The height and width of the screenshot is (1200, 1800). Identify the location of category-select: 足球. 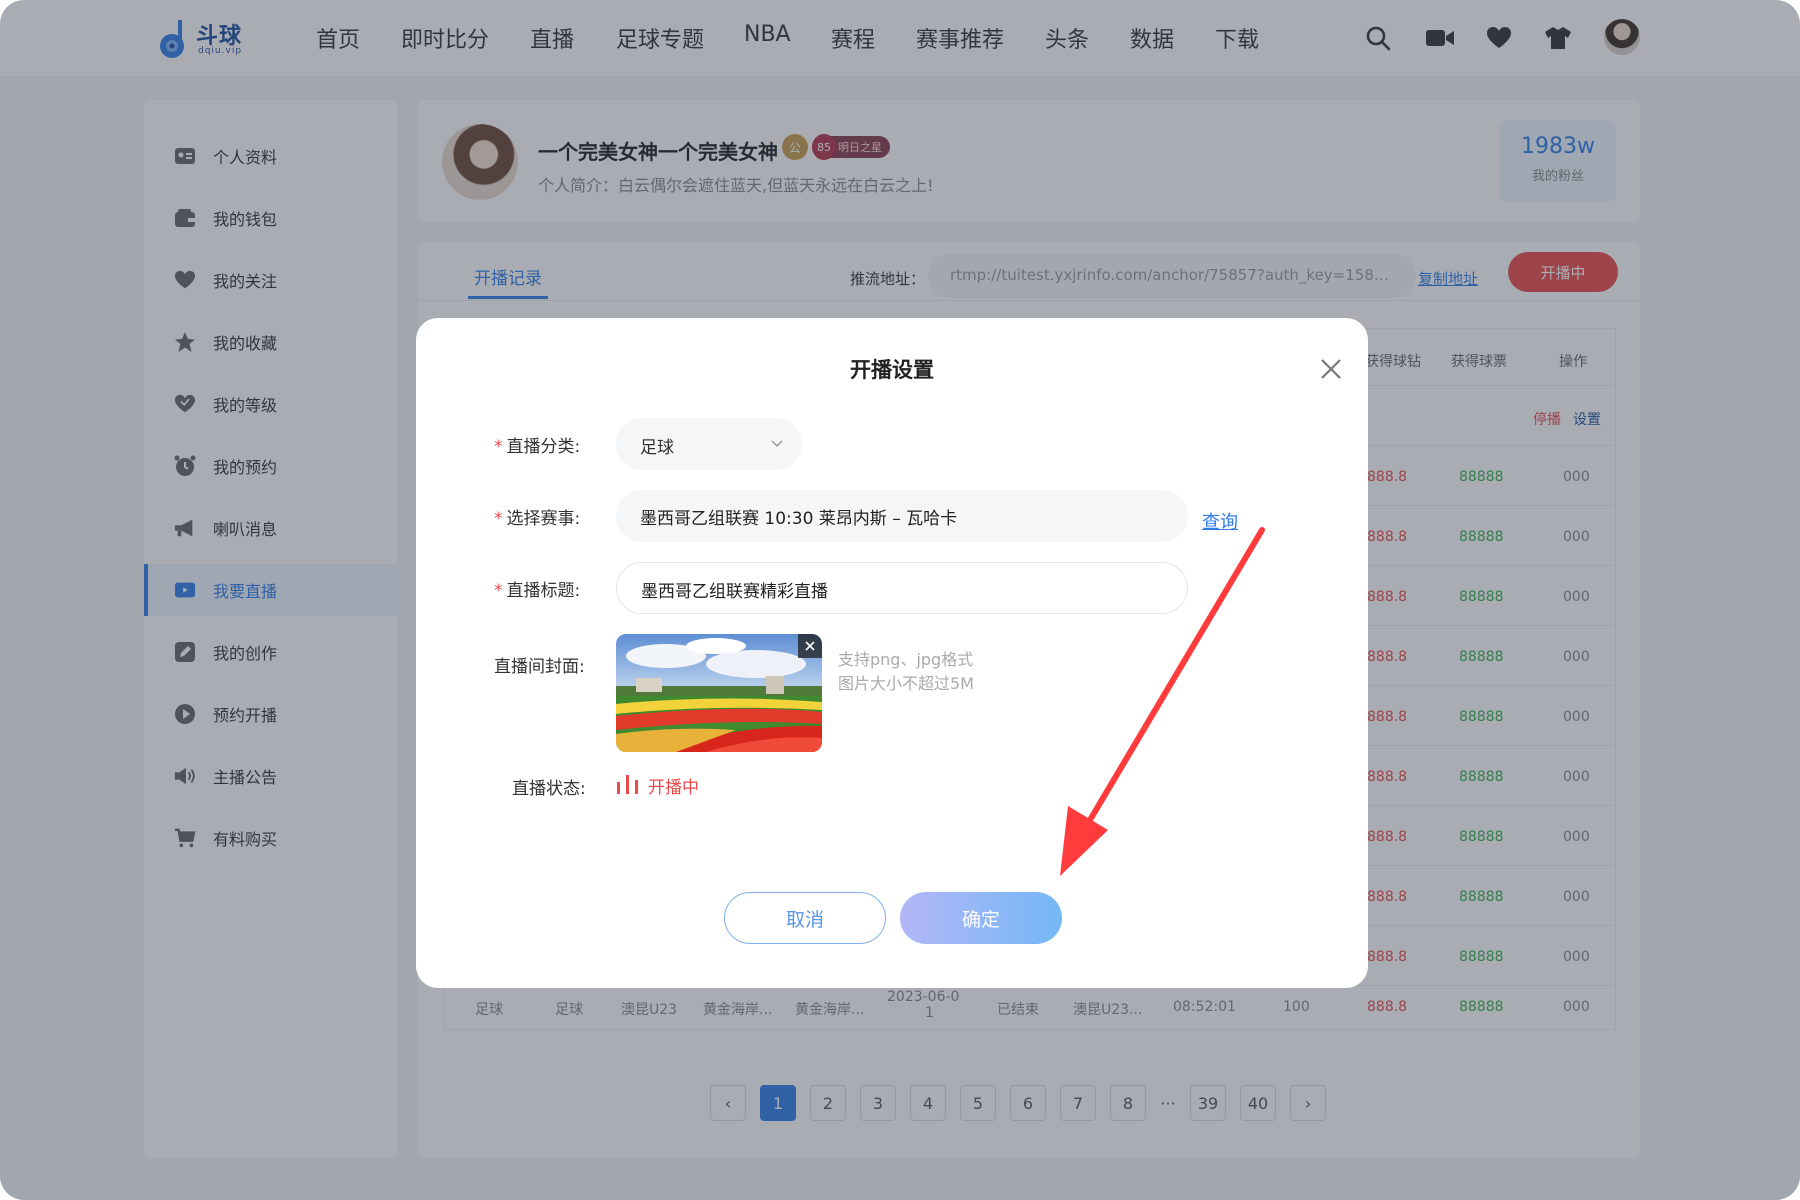
(709, 444).